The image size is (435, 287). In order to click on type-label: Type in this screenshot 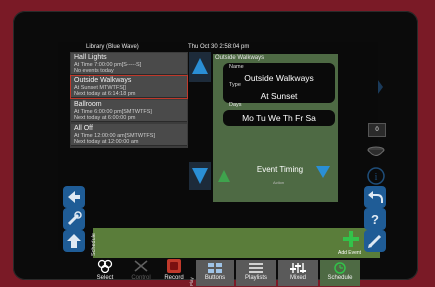, I will do `click(235, 85)`.